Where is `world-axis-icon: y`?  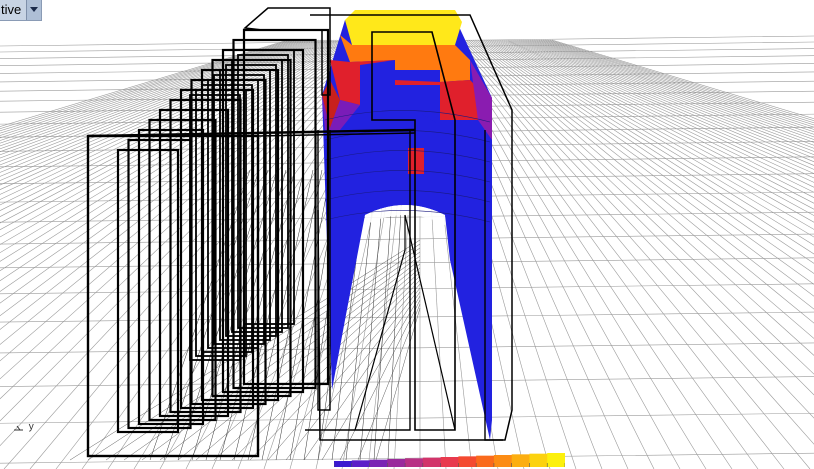 world-axis-icon: y is located at coordinates (24, 427).